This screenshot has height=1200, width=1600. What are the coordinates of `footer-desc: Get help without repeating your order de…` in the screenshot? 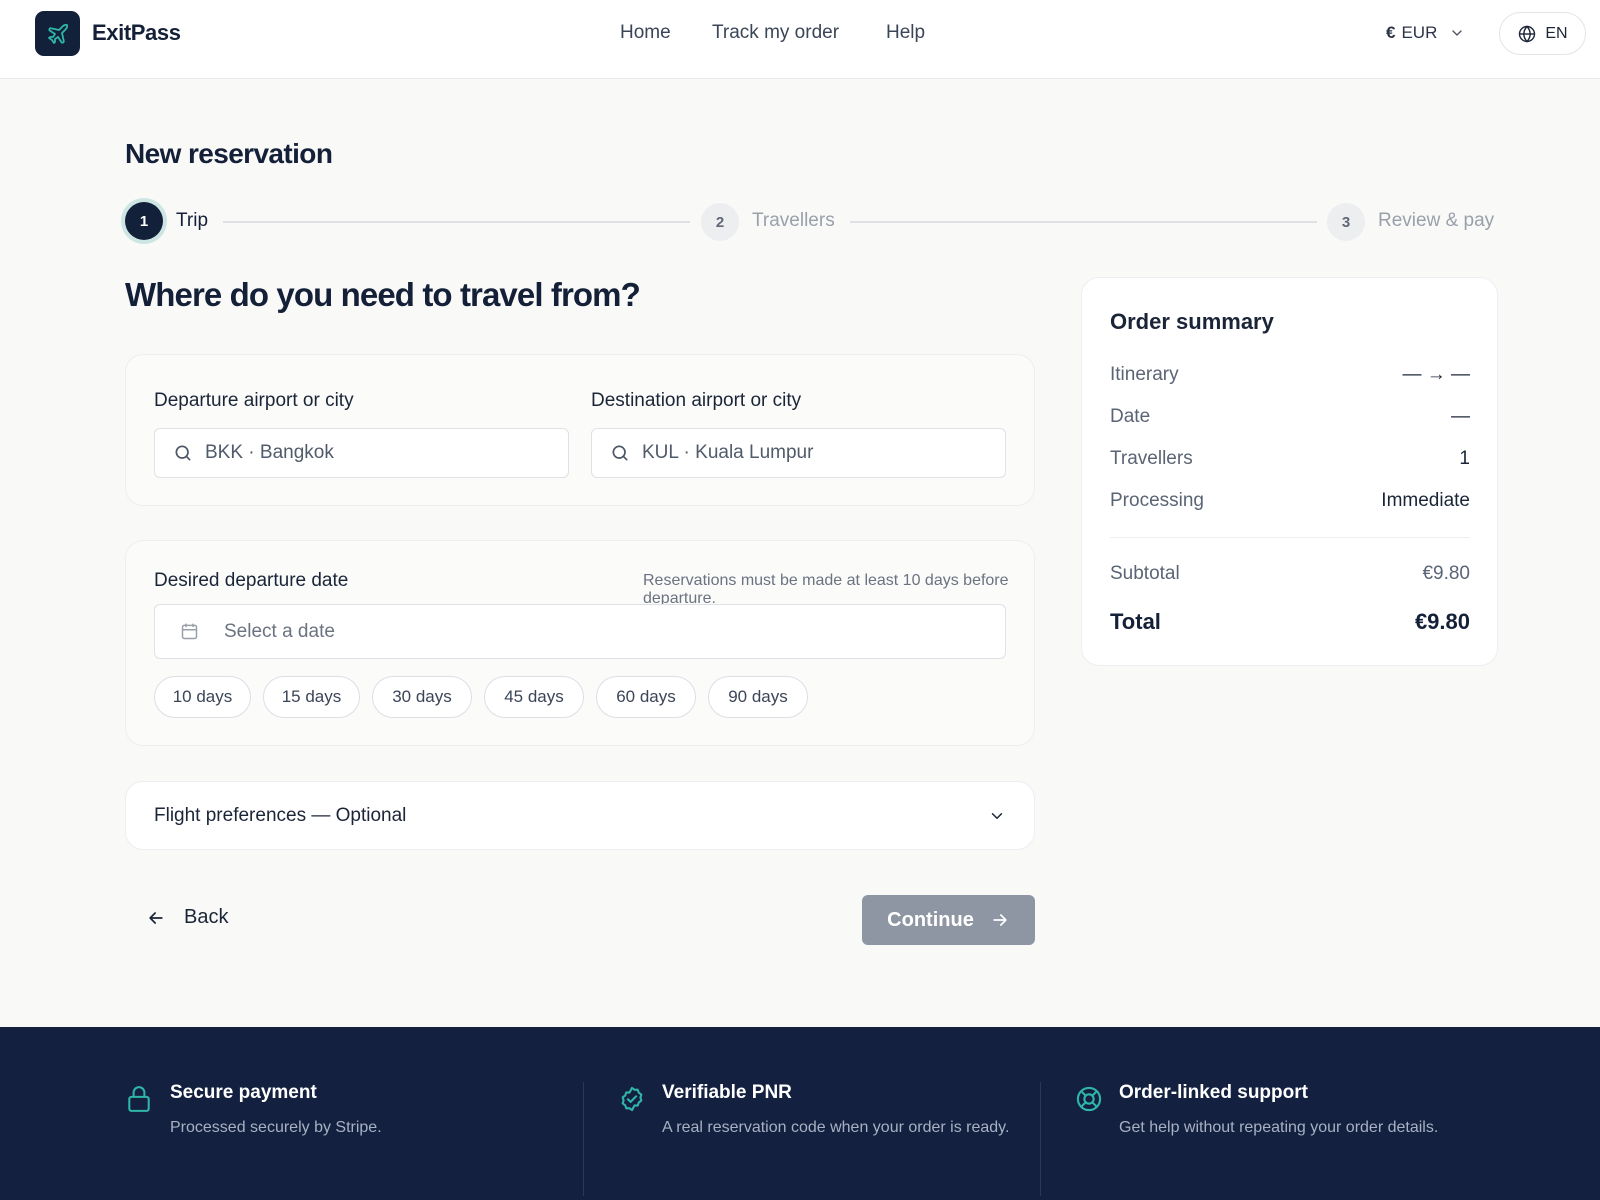 It's located at (1279, 1127).